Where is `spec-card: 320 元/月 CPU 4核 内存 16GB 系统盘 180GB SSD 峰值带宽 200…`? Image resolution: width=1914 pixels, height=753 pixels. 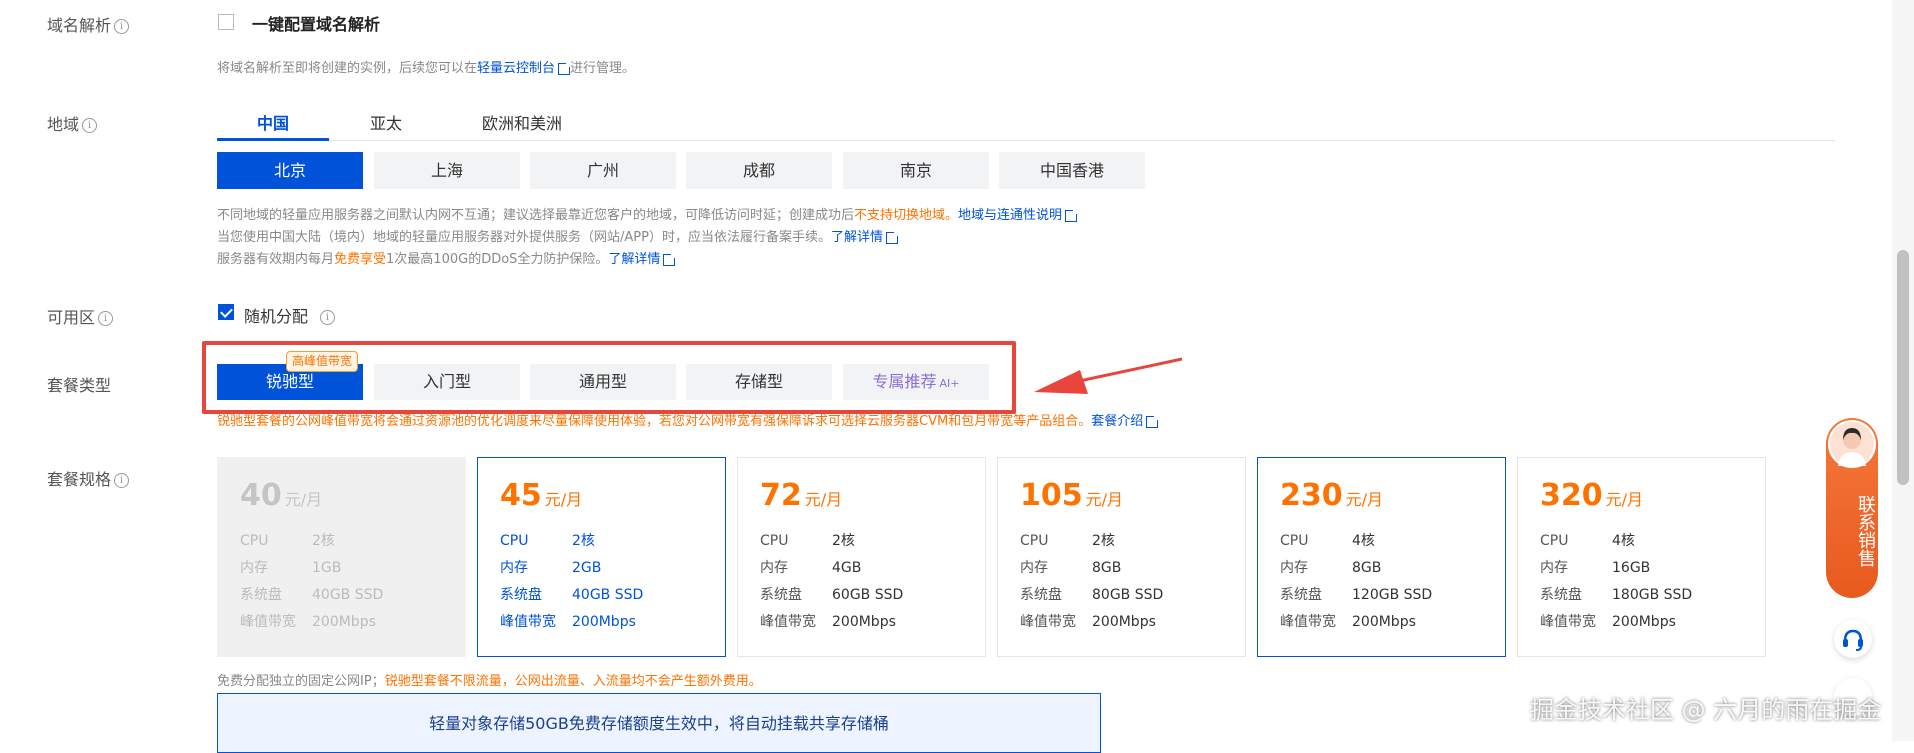
spec-card: 320 元/月 CPU 4核 内存 16GB 系统盘 180GB SSD 峰值带宽 200… is located at coordinates (1641, 557).